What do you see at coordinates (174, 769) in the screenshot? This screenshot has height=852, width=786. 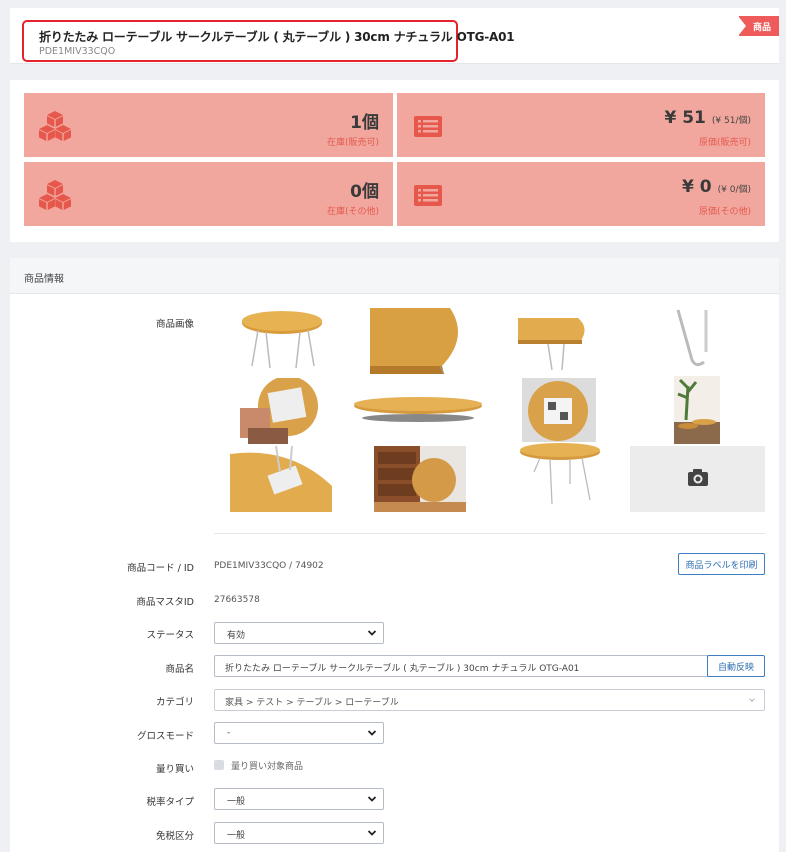 I see `buyback-label: 量り買い` at bounding box center [174, 769].